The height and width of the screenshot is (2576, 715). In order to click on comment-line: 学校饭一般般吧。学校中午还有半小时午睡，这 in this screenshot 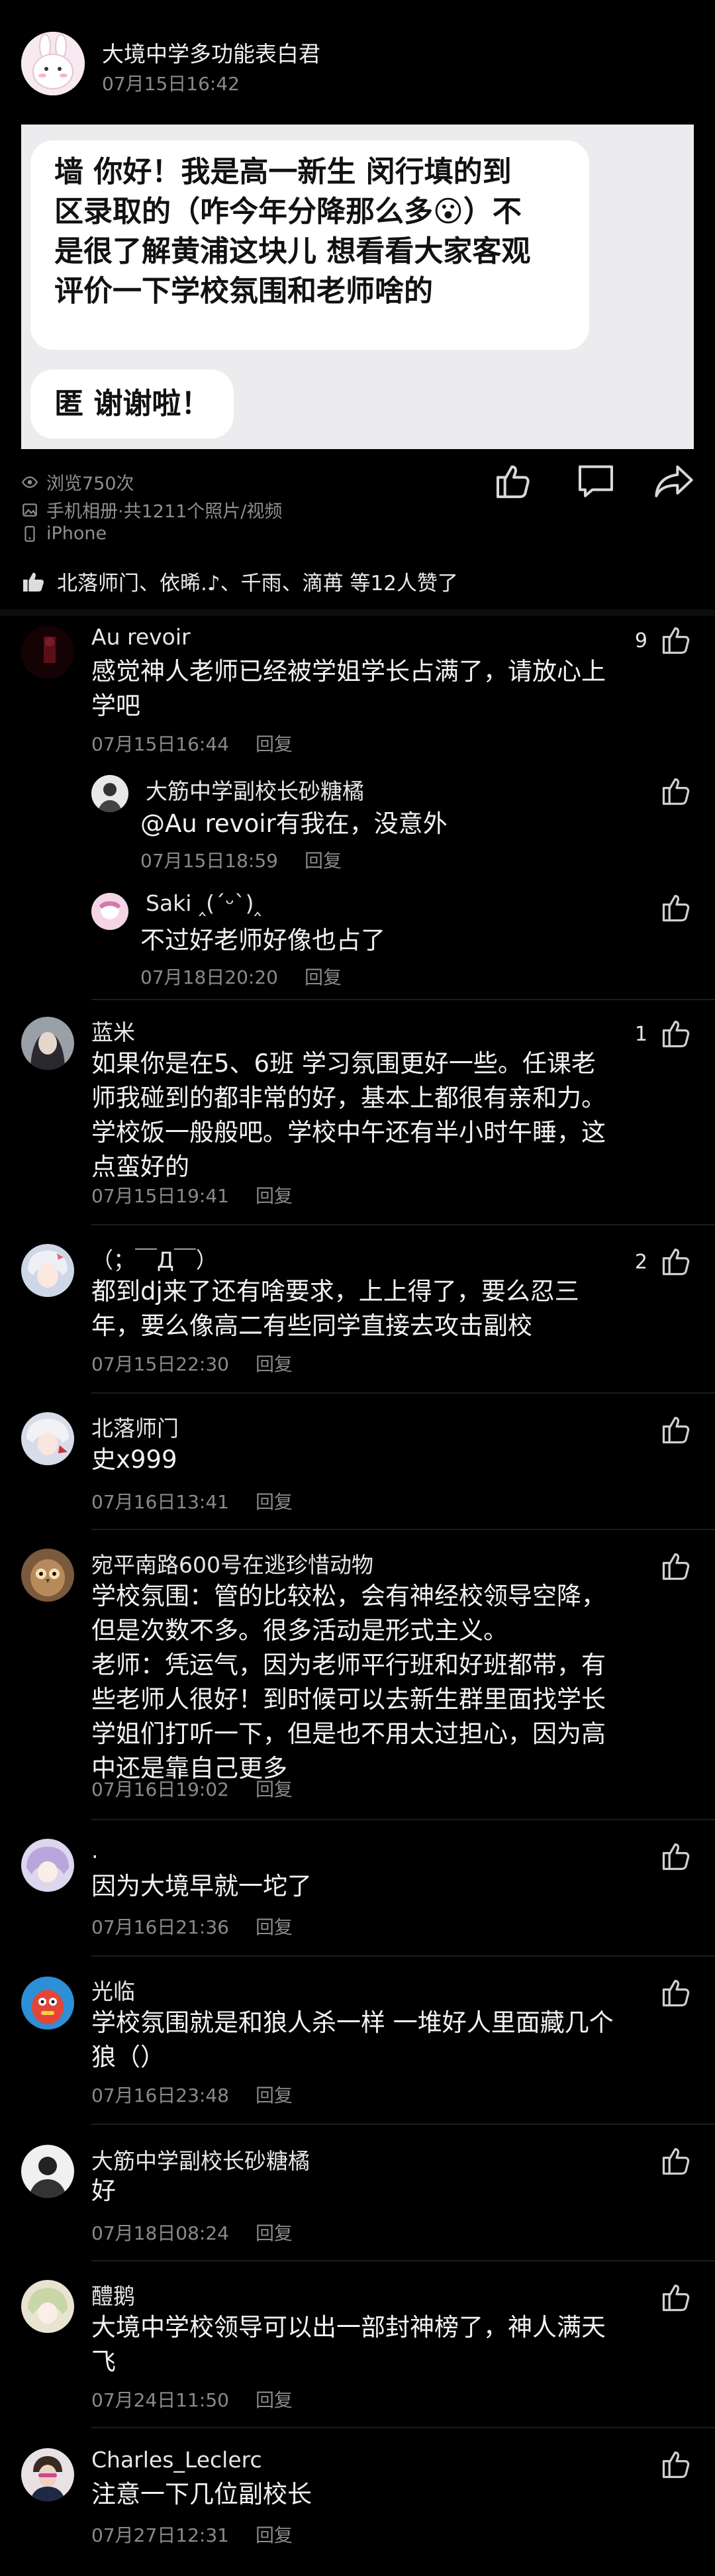, I will do `click(348, 1132)`.